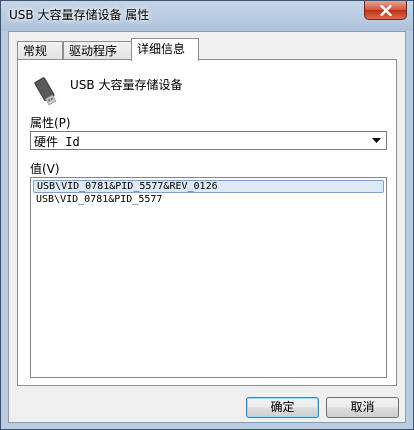  Describe the element at coordinates (208, 186) in the screenshot. I see `list-item: USB\VID_0781&PID_5577&REV_0126` at that location.